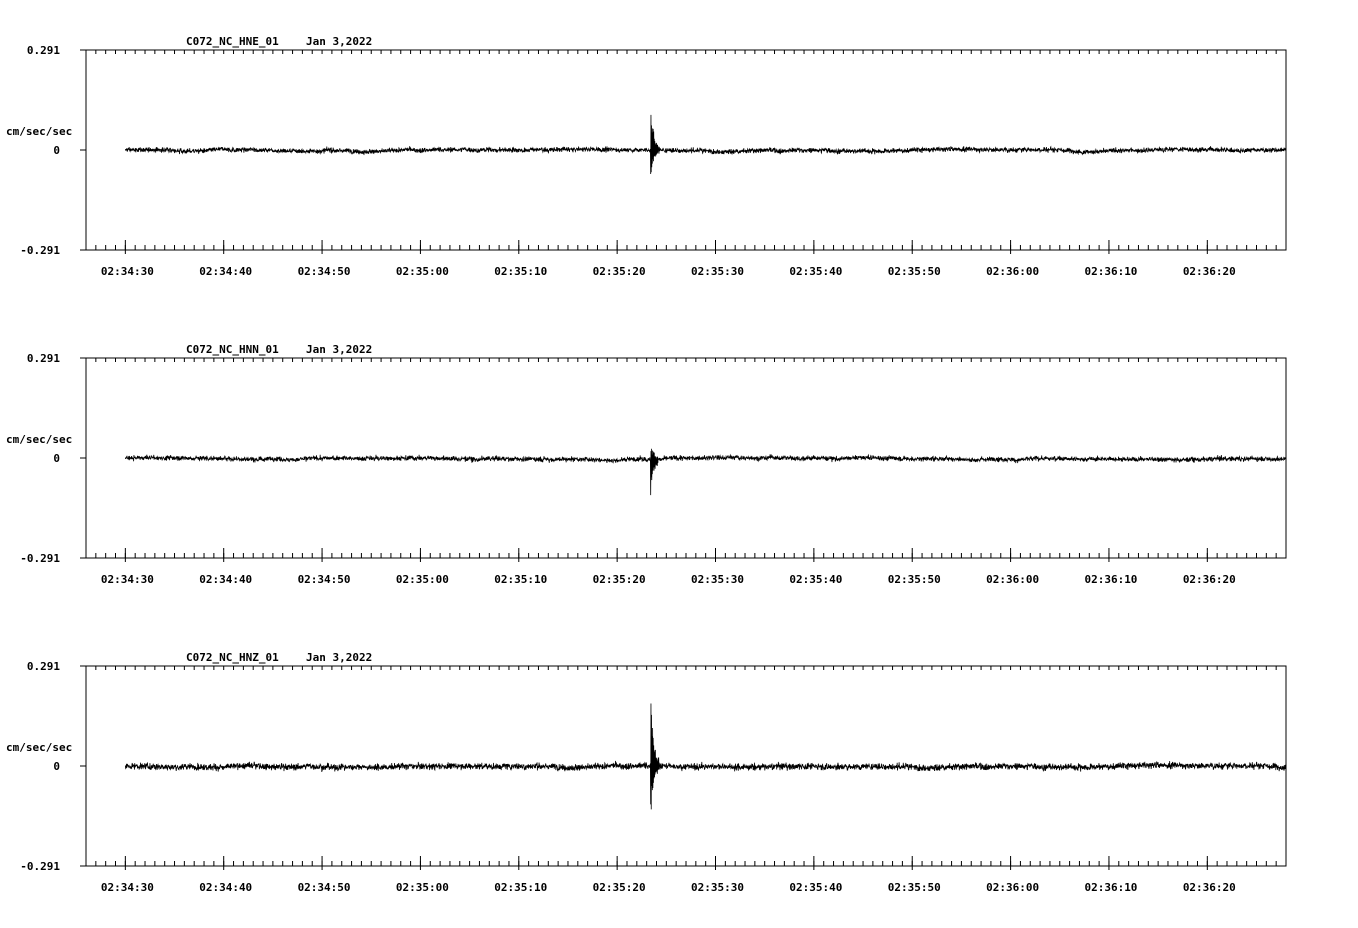 Image resolution: width=1358 pixels, height=928 pixels. What do you see at coordinates (232, 657) in the screenshot?
I see `channel-title: C072_NC_HNZ_01` at bounding box center [232, 657].